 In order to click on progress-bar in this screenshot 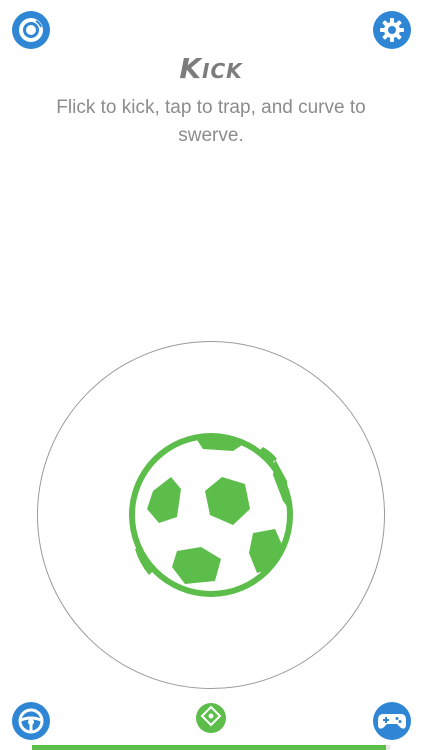, I will do `click(211, 747)`.